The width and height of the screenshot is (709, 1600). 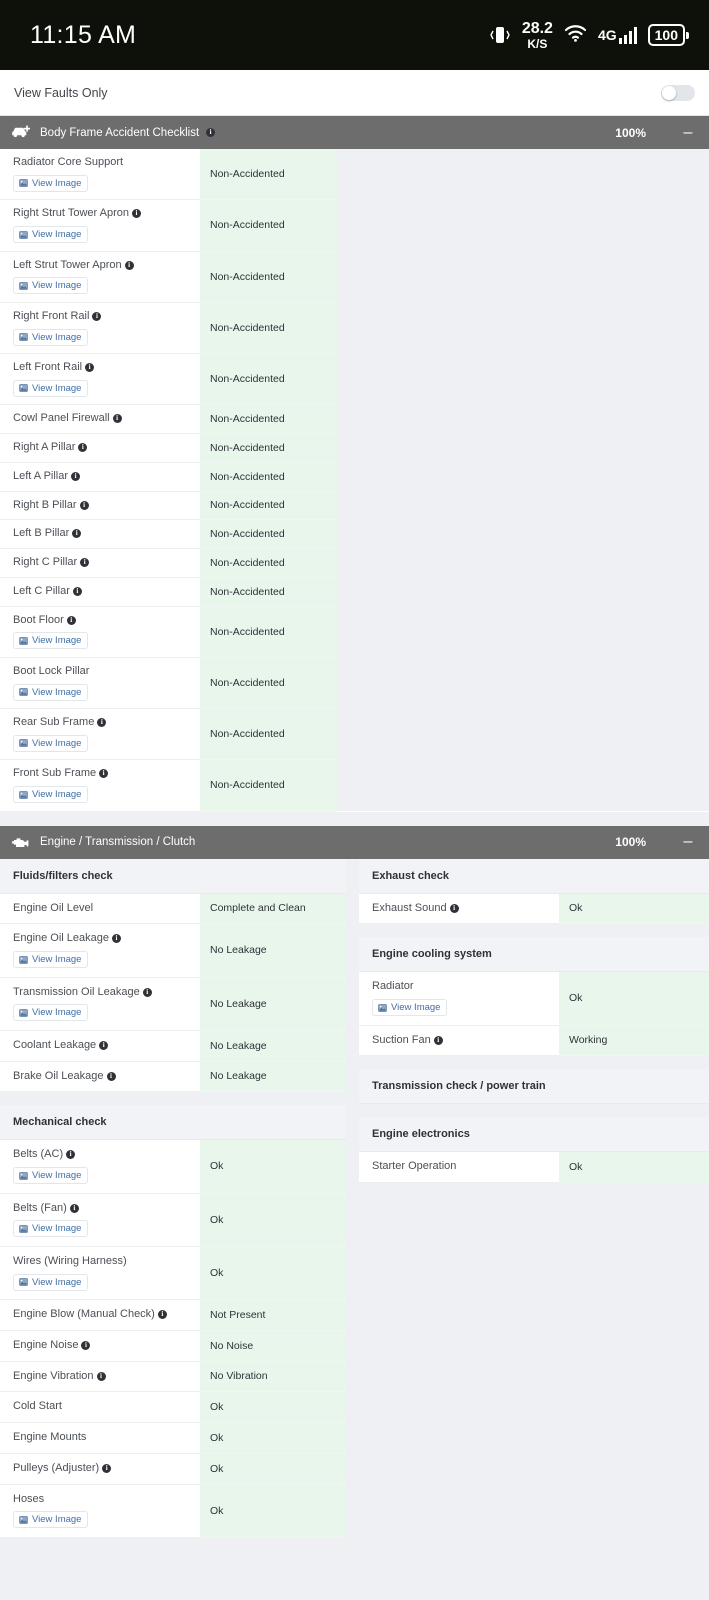 I want to click on group-table: Starter Operation Ok, so click(x=534, y=1168).